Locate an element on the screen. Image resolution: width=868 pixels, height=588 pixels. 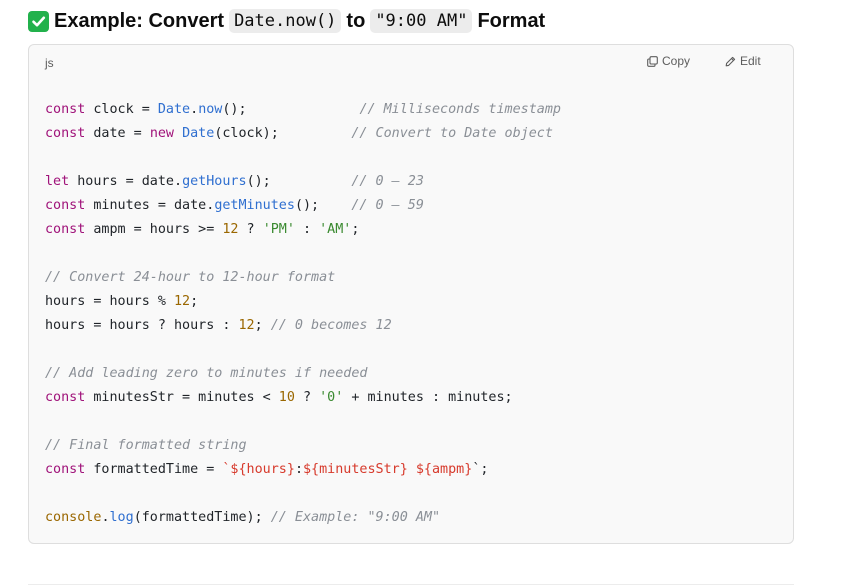
code-token: '0' is located at coordinates (331, 397).